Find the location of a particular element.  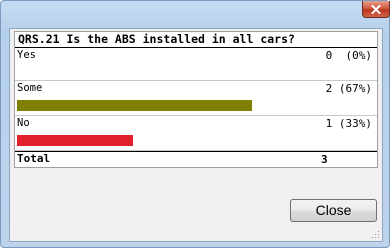

option-row-some: Some 2 (67%) is located at coordinates (196, 98).